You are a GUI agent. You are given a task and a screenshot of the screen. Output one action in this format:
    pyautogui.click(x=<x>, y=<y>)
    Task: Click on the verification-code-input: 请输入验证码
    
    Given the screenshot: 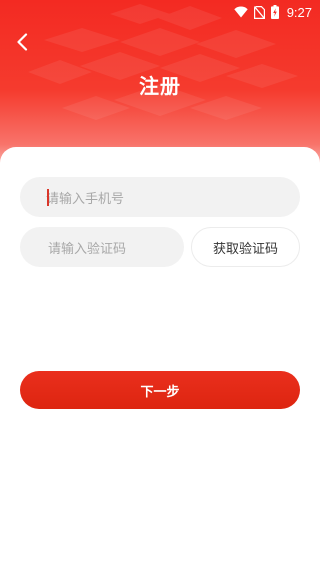 What is the action you would take?
    pyautogui.click(x=102, y=247)
    